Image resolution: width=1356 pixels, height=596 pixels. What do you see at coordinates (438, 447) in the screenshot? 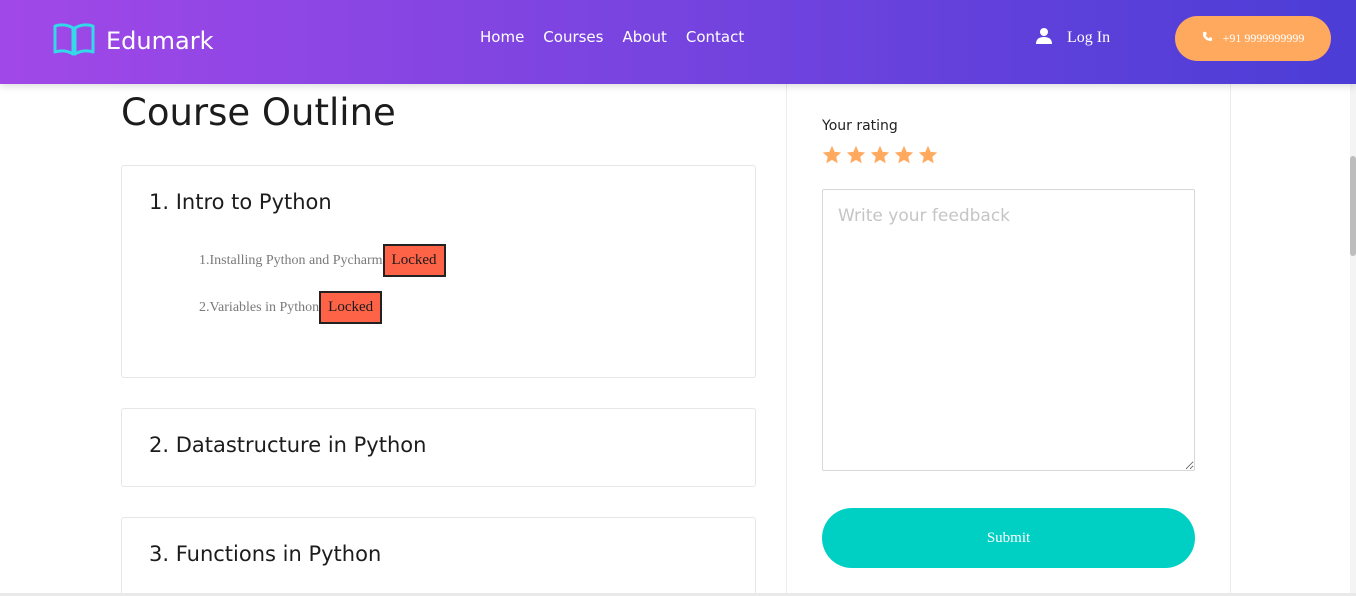
I see `module-card: 2. Datastructure in Python` at bounding box center [438, 447].